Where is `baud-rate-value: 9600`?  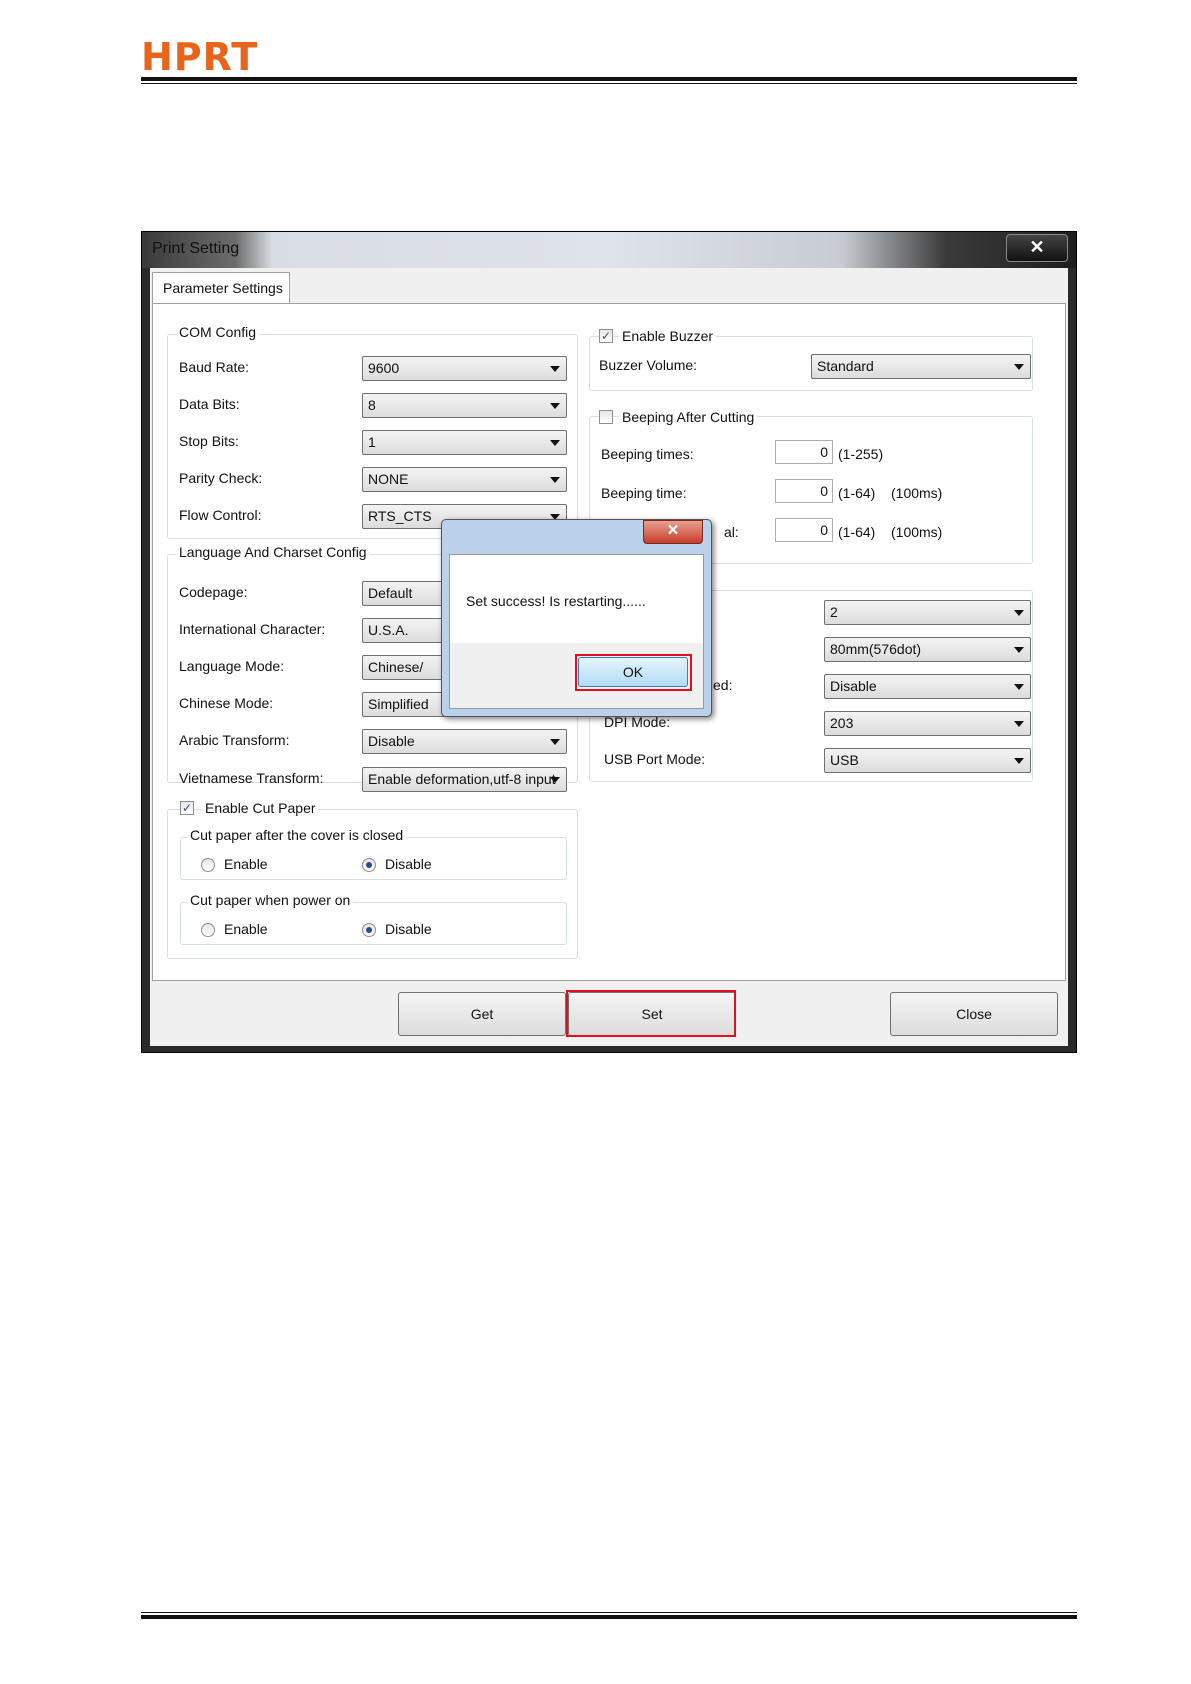 baud-rate-value: 9600 is located at coordinates (384, 368).